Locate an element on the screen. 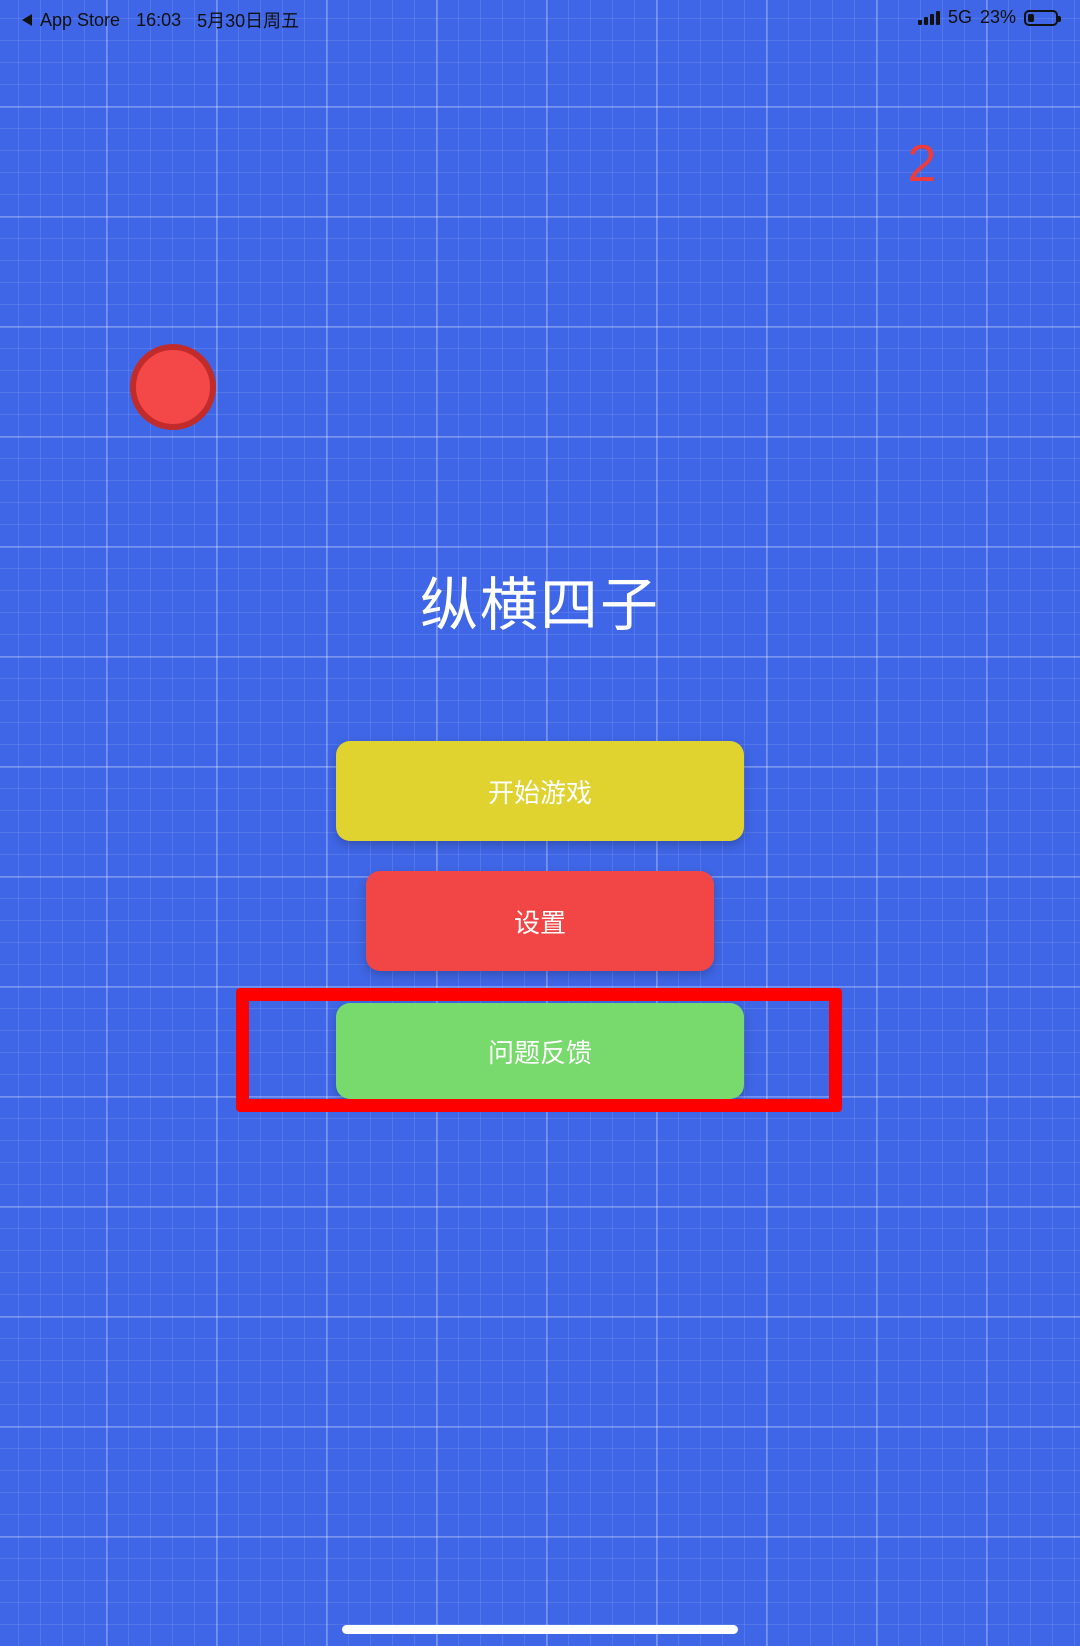  settings-label: 设置 is located at coordinates (539, 923).